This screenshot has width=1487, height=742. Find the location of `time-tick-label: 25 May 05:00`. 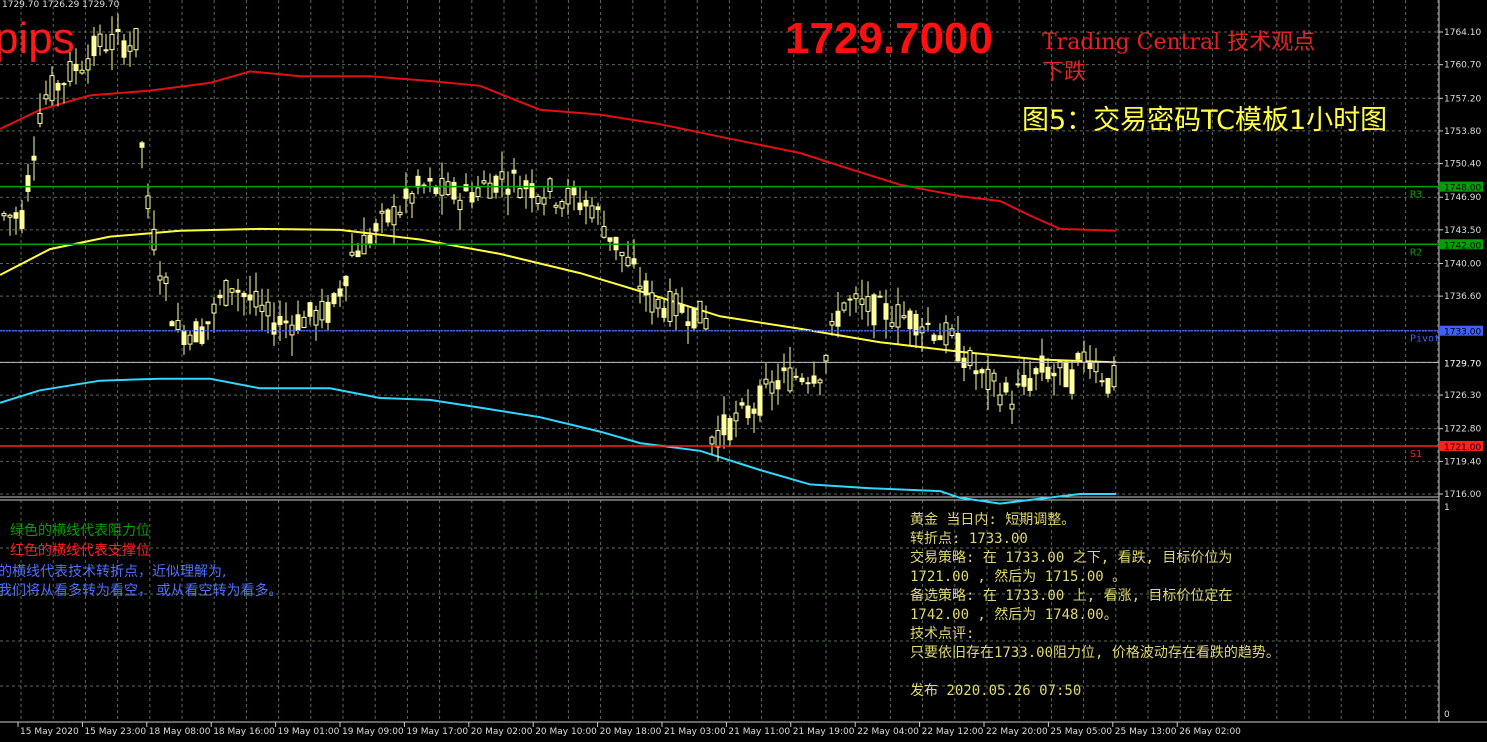

time-tick-label: 25 May 05:00 is located at coordinates (1081, 732).